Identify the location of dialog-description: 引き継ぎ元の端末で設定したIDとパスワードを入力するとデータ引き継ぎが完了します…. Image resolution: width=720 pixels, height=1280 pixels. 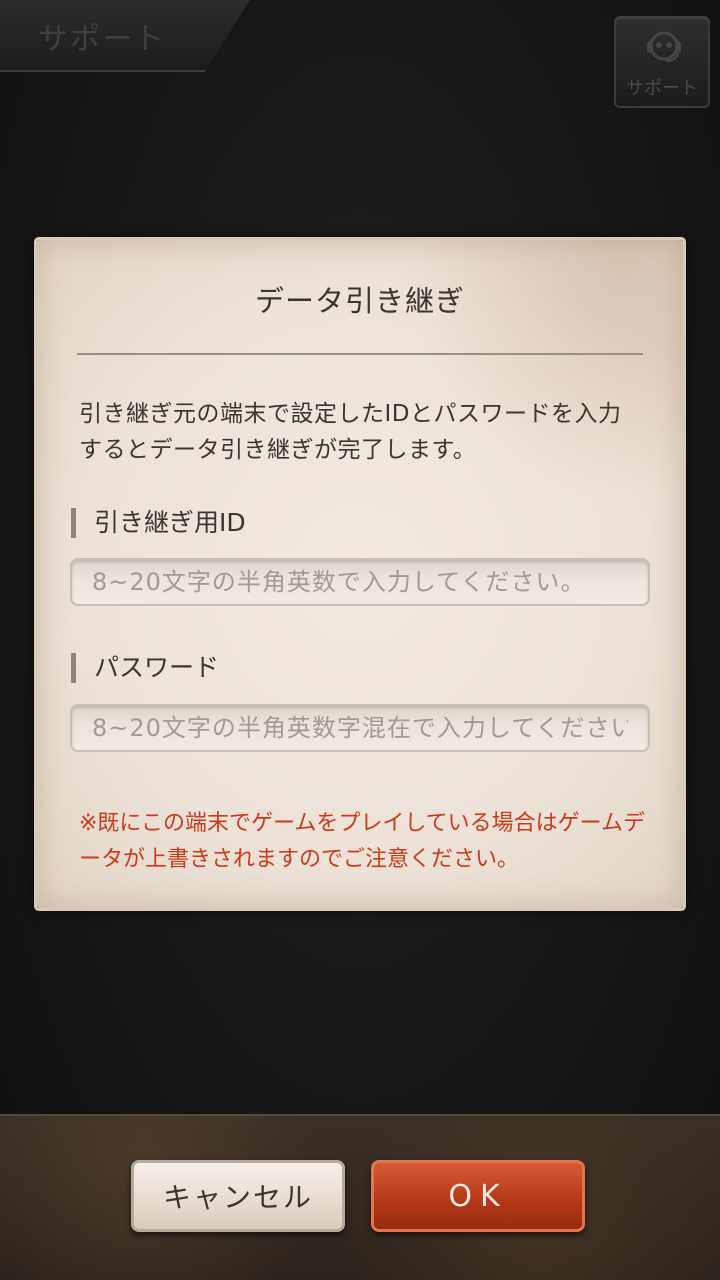
(350, 432).